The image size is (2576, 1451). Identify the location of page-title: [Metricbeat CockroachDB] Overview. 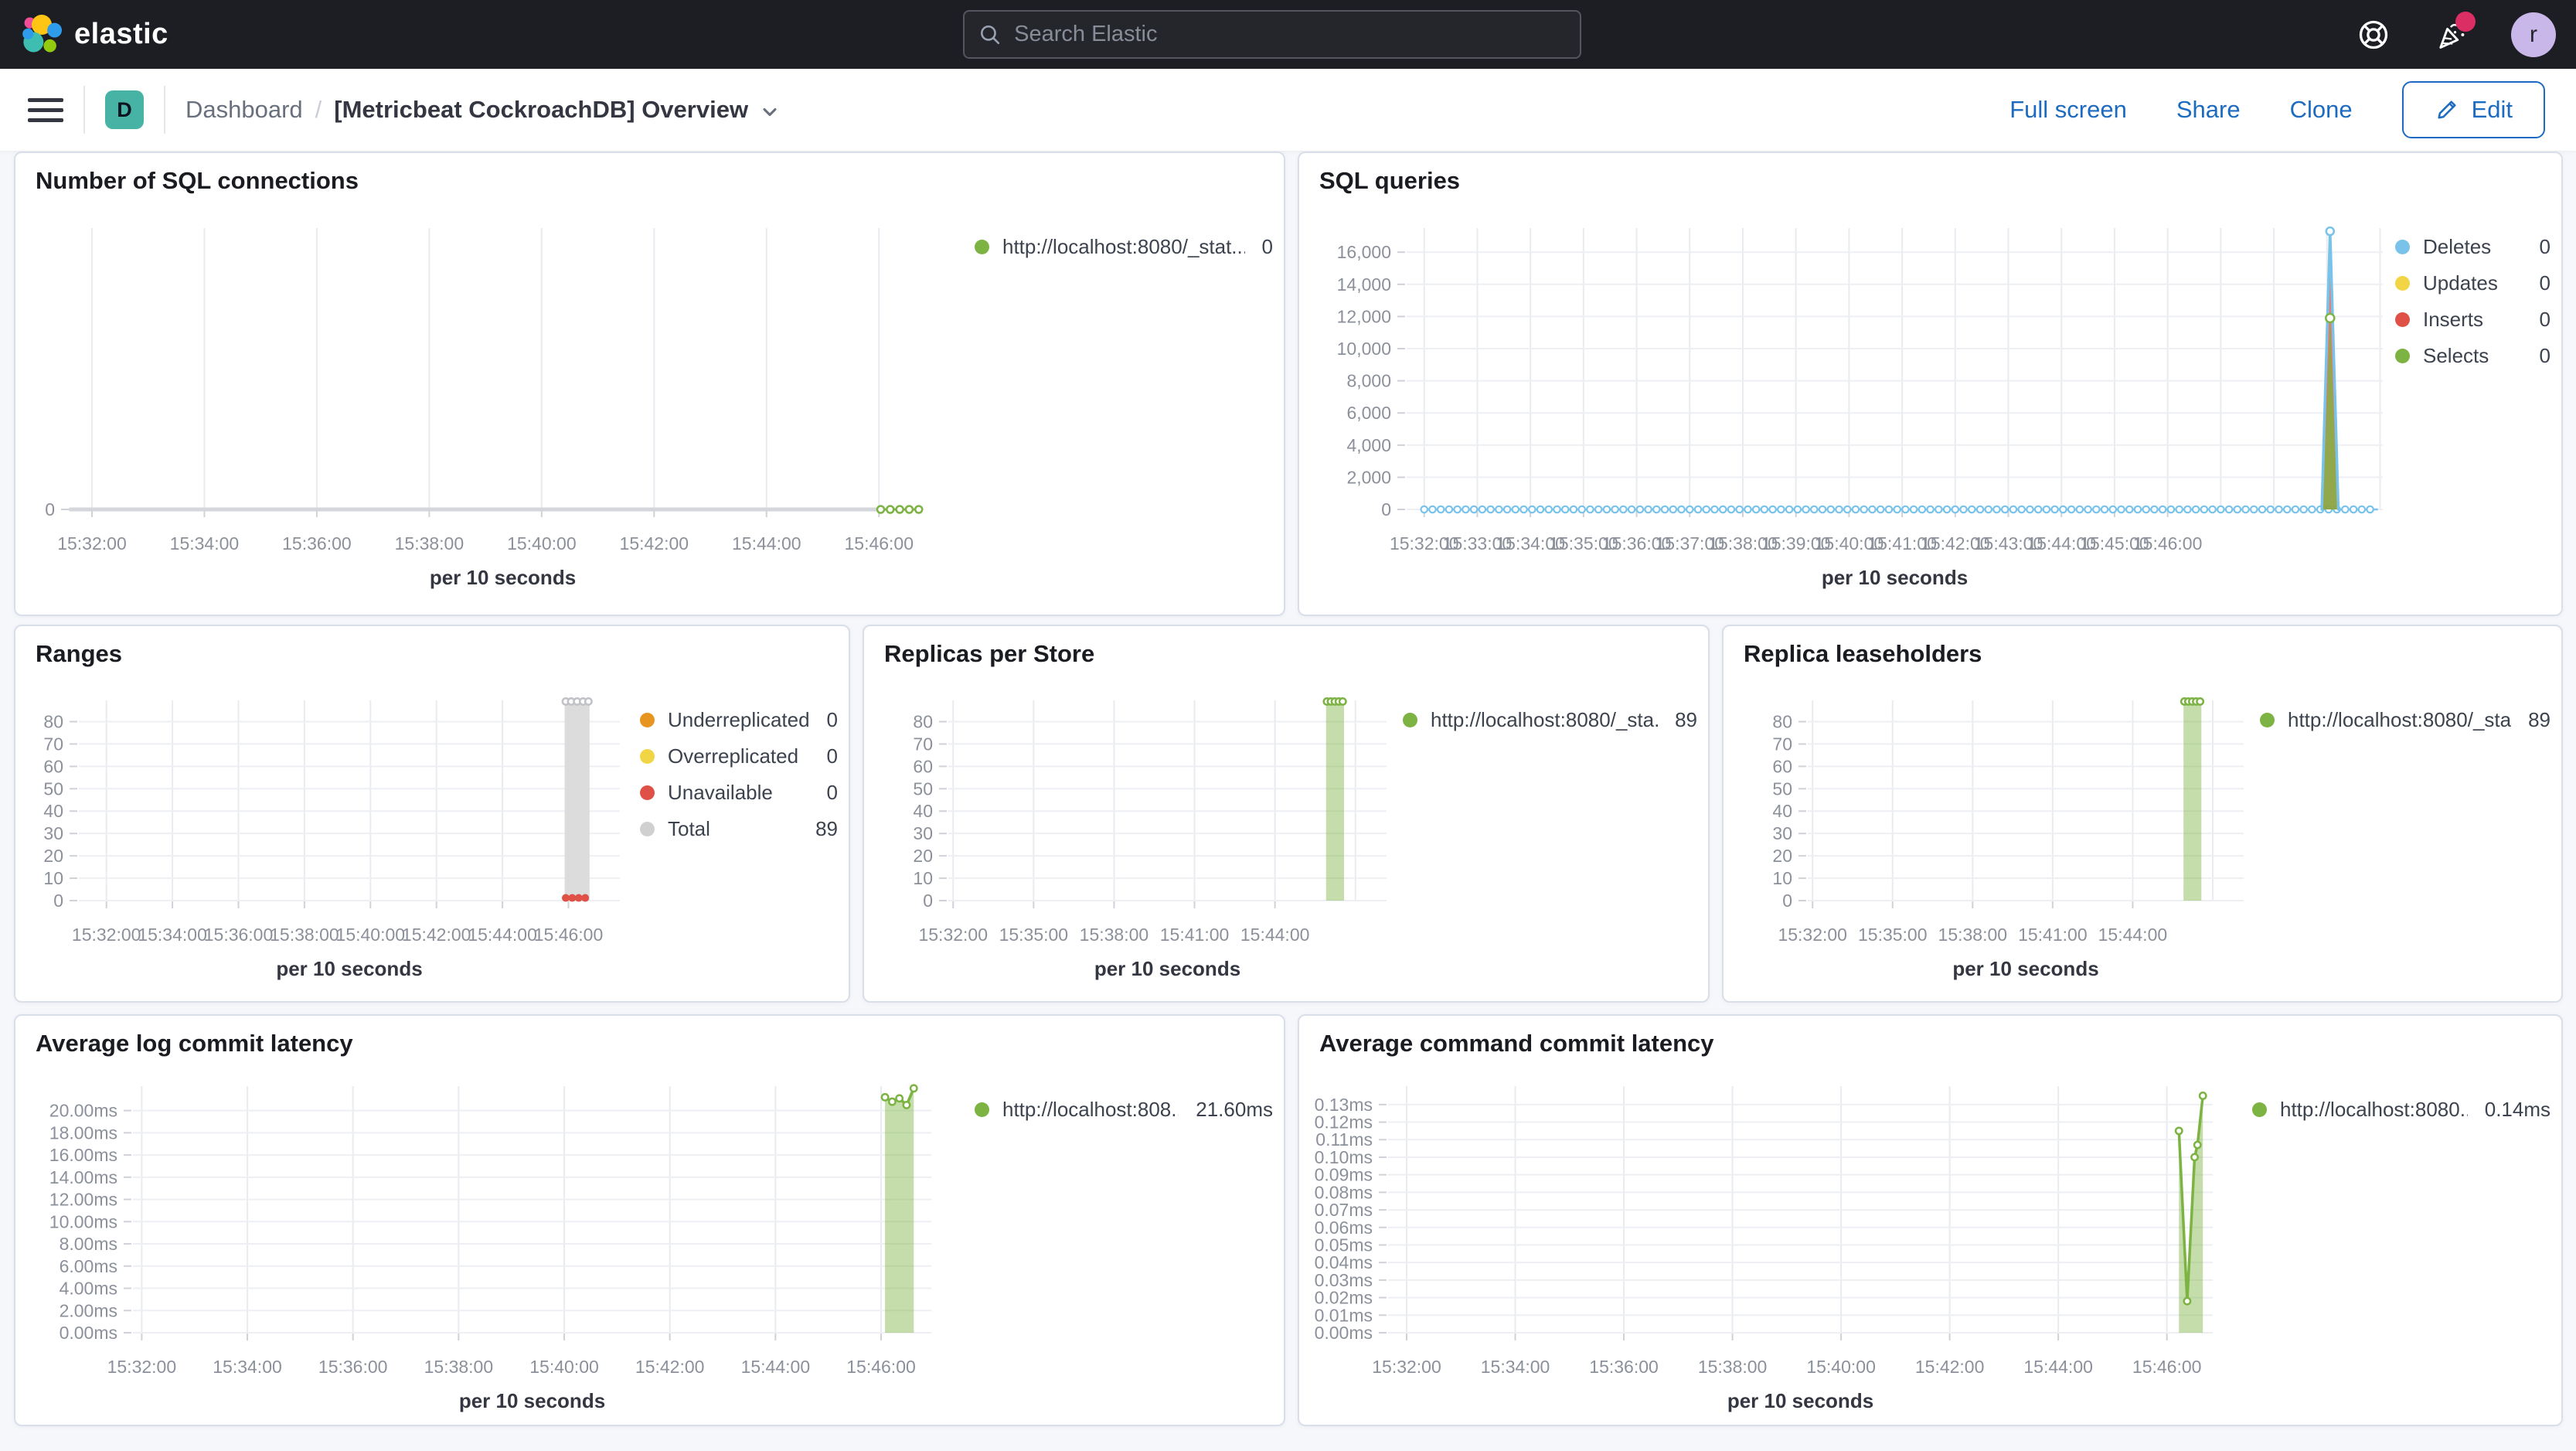
(541, 109).